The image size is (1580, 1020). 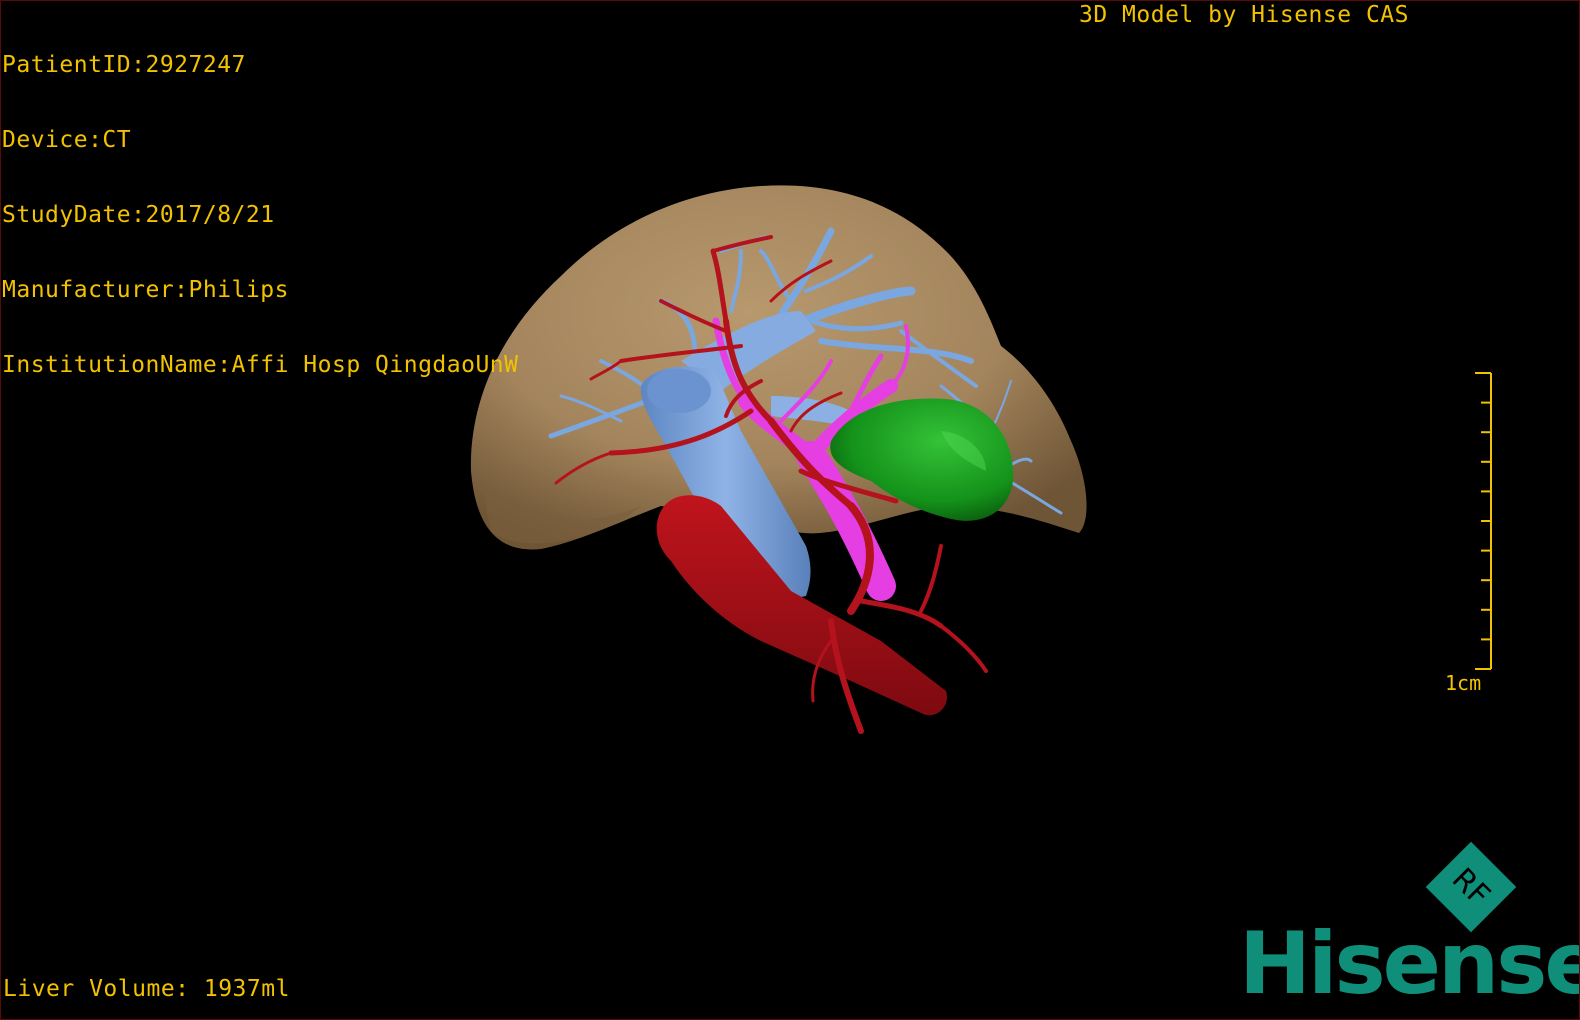 What do you see at coordinates (146, 989) in the screenshot?
I see `liver-volume-label: Liver Volume: 1937ml` at bounding box center [146, 989].